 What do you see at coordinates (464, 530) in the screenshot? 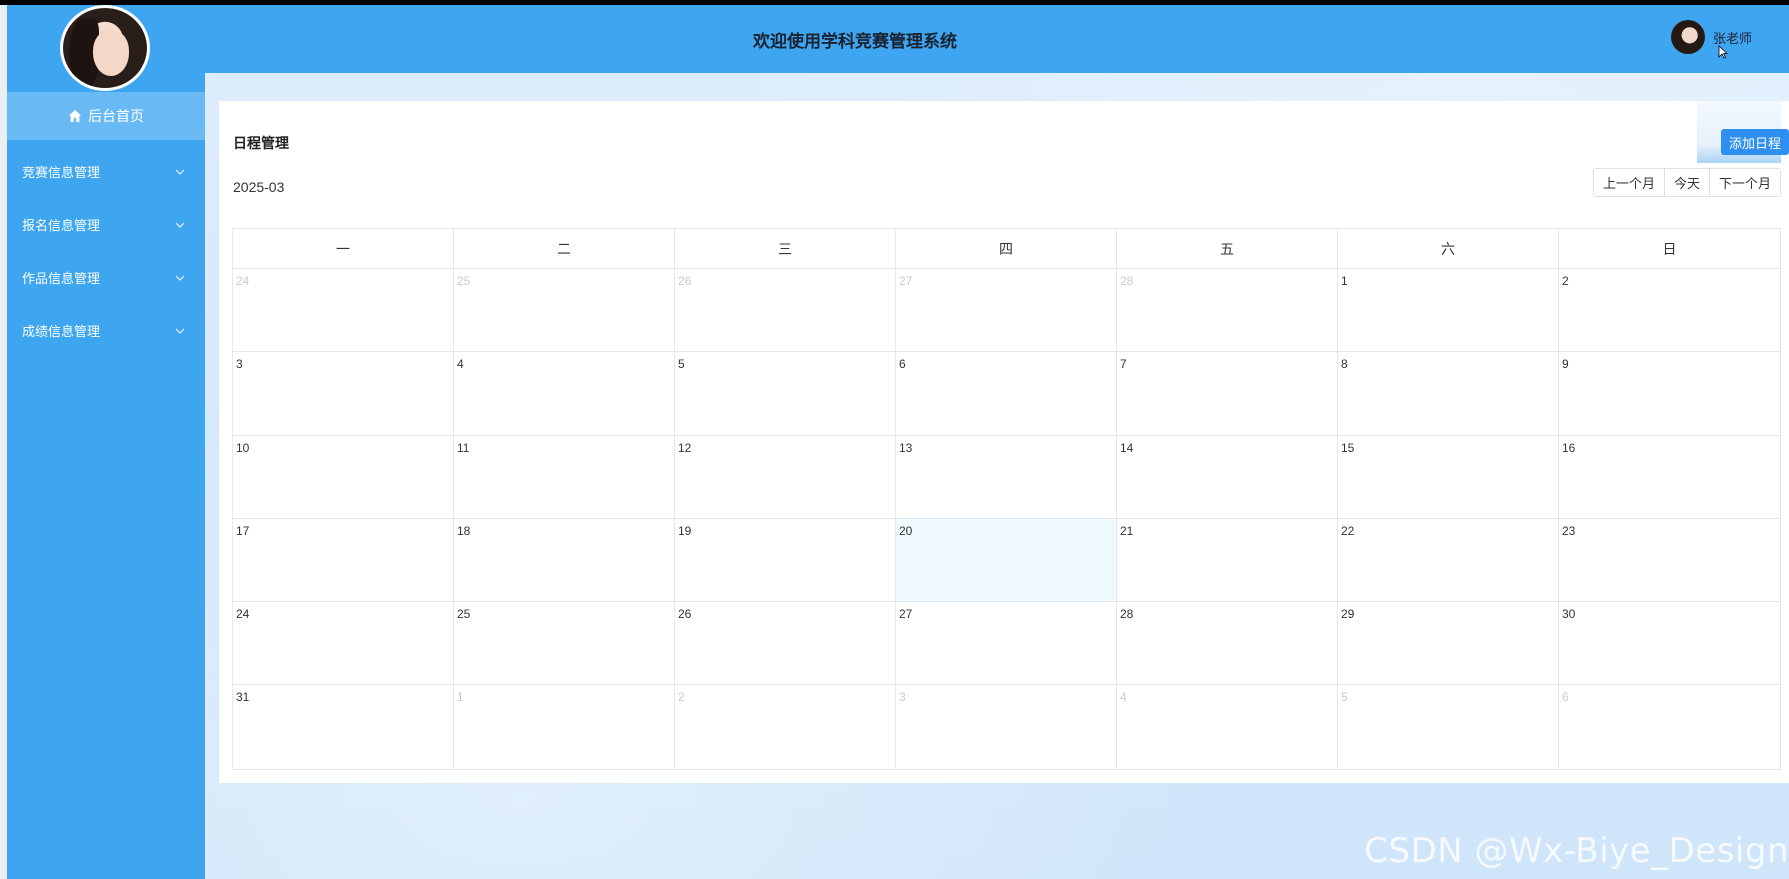
I see `day-number: 18` at bounding box center [464, 530].